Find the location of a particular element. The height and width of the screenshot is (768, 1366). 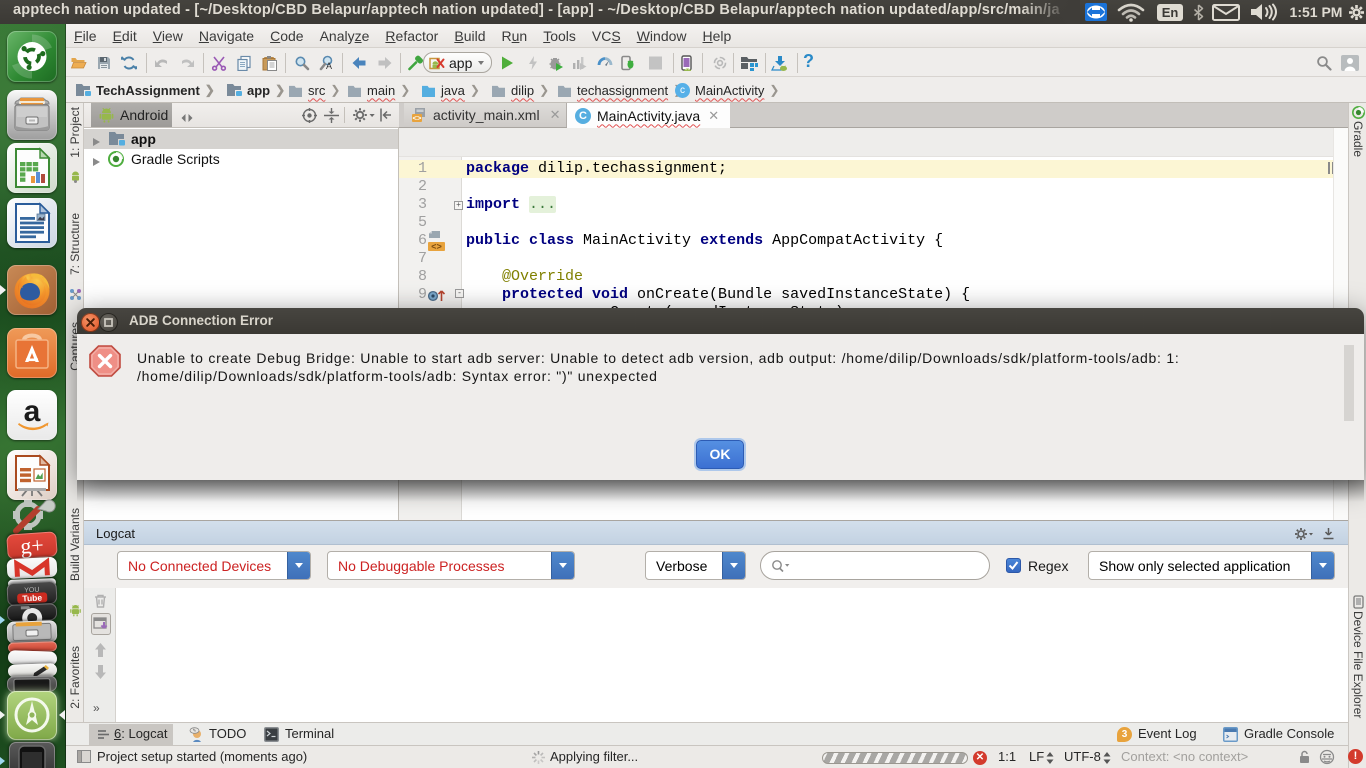

svg-text: g+ is located at coordinates (31, 545).